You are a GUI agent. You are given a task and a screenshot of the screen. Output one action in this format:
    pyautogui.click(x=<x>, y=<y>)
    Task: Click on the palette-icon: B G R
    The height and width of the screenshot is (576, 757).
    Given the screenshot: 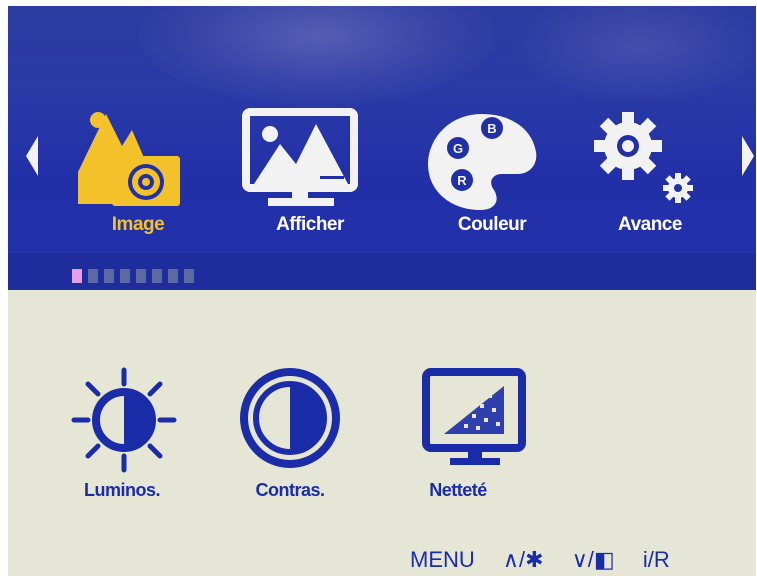 What is the action you would take?
    pyautogui.click(x=482, y=162)
    